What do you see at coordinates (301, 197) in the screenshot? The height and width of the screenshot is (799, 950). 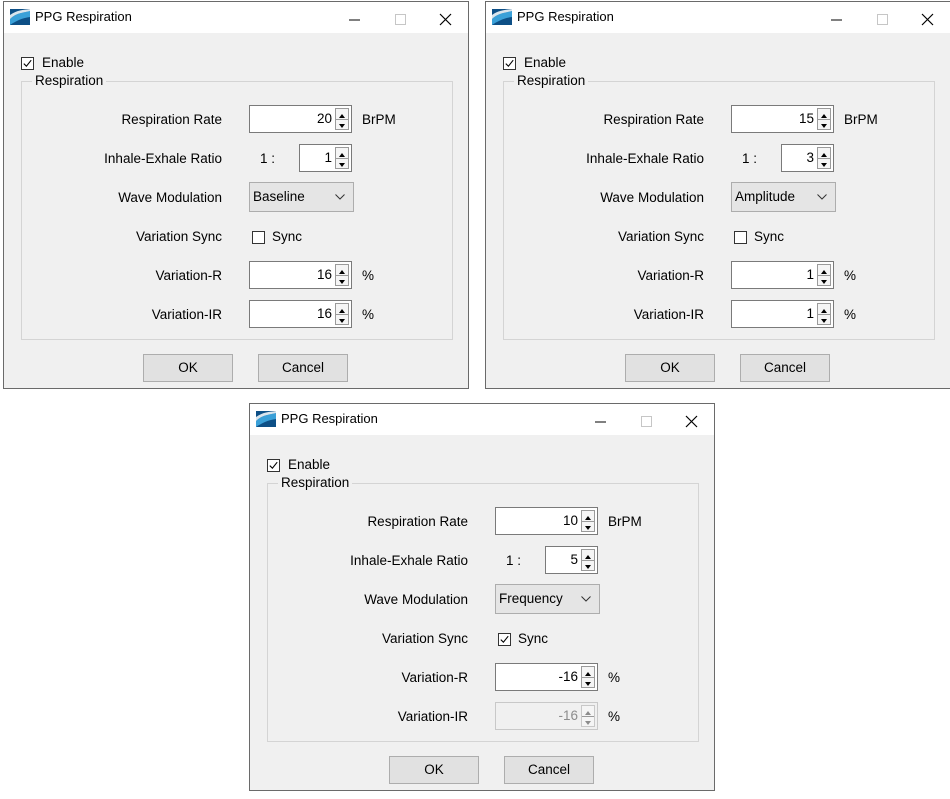 I see `wave-modulation-dropdown: Baseline` at bounding box center [301, 197].